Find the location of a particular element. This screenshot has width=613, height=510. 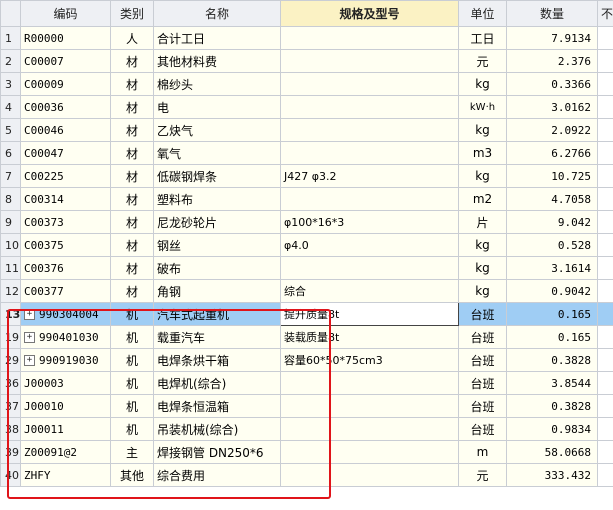

table-row: 9 C00373 材尼龙砂轮片 φ100*16*3 片 9.042 is located at coordinates (306, 222).